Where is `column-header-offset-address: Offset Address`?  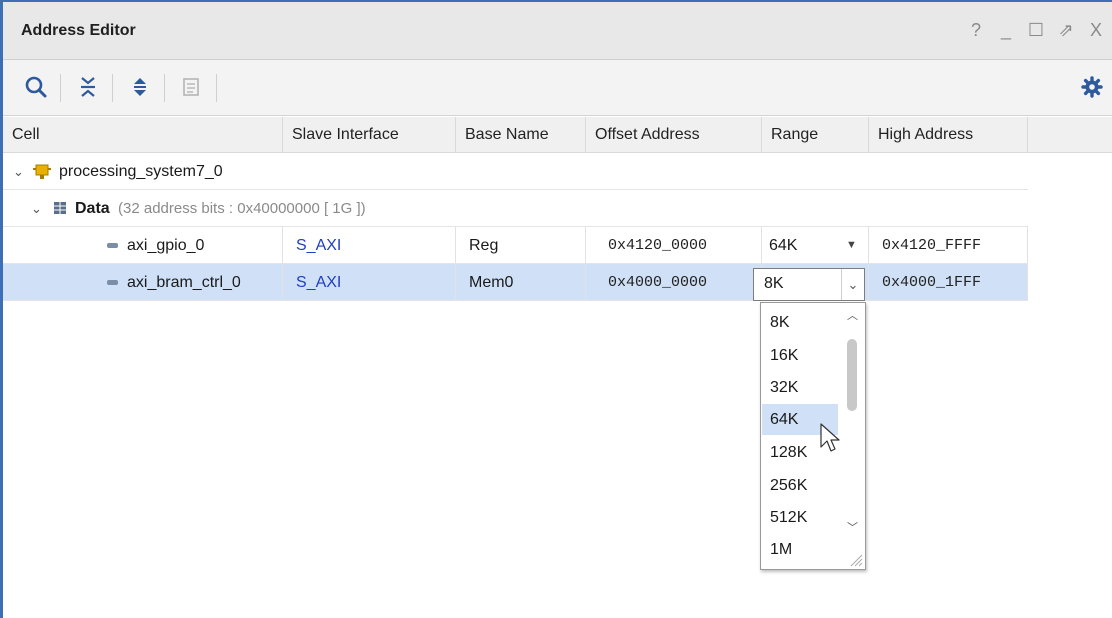 column-header-offset-address: Offset Address is located at coordinates (674, 135).